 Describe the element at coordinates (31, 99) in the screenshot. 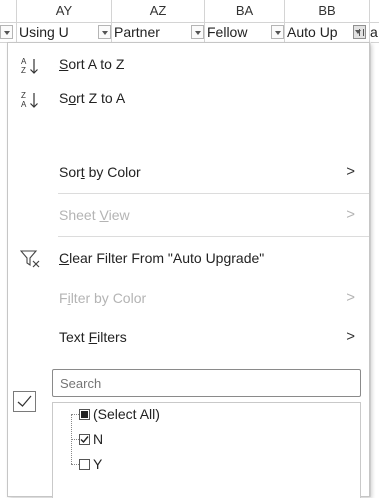

I see `sort-descending-icon: Z A` at that location.